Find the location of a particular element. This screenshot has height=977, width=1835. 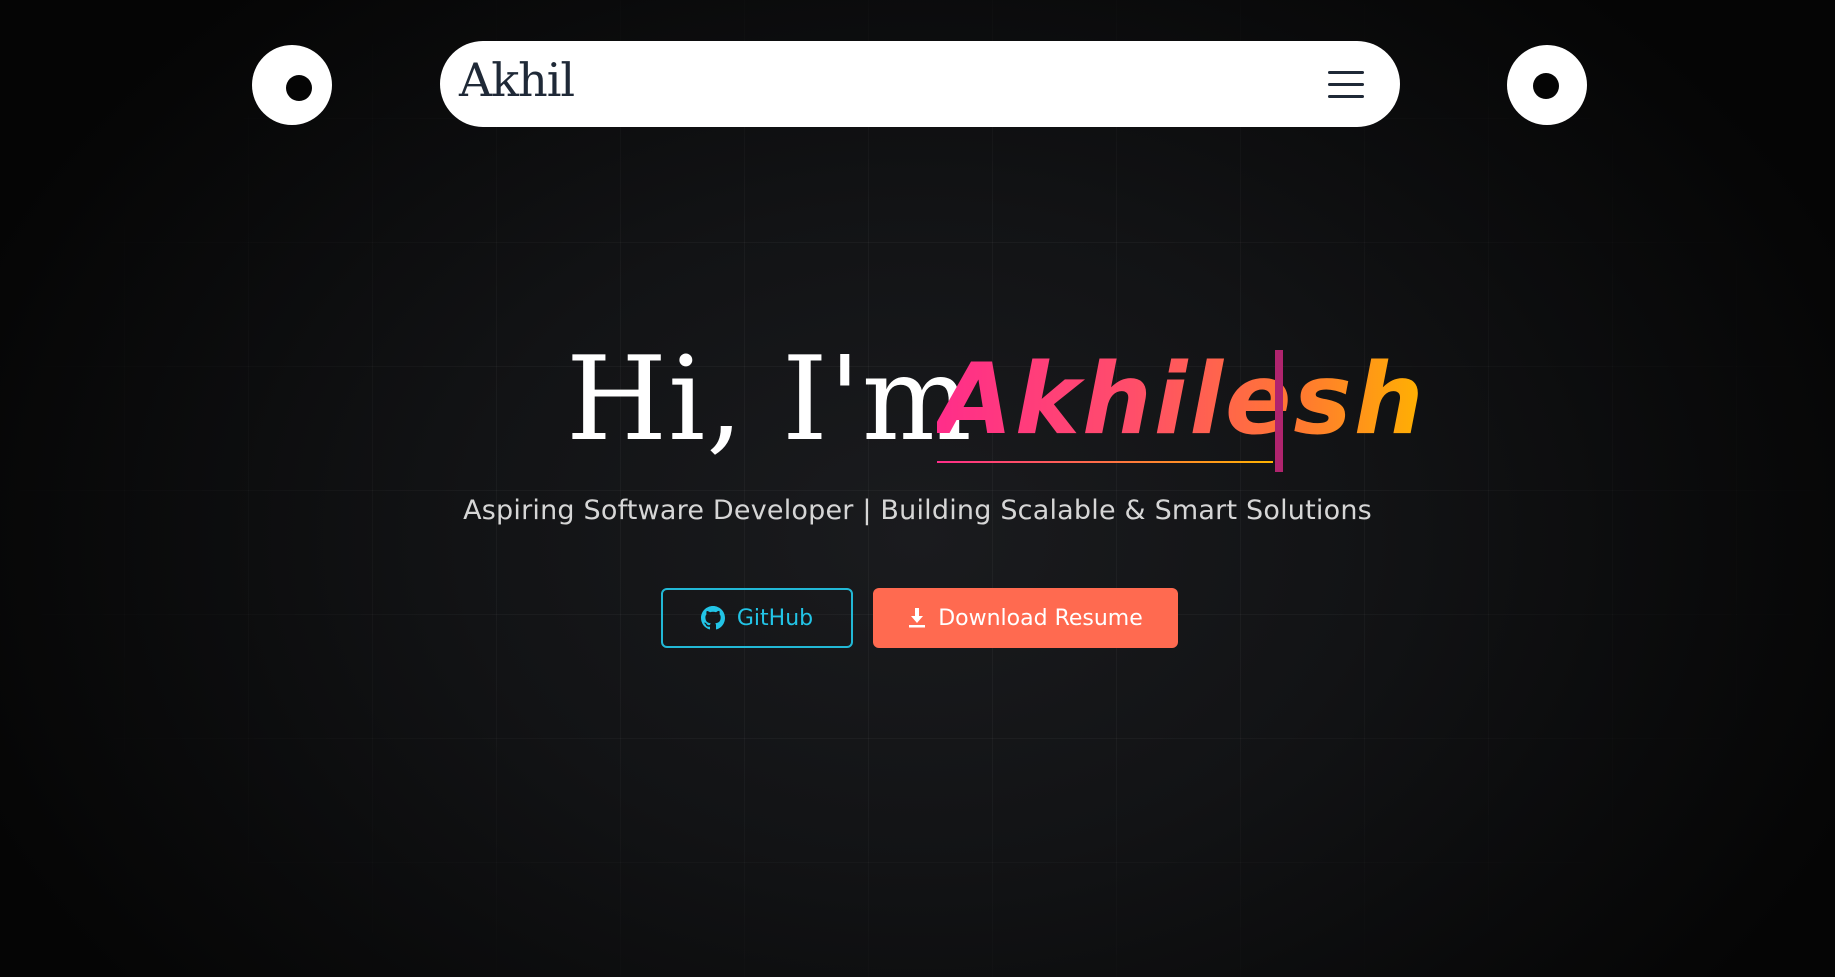

hero-heading: Hi, I'm Akhilesh is located at coordinates (917, 400).